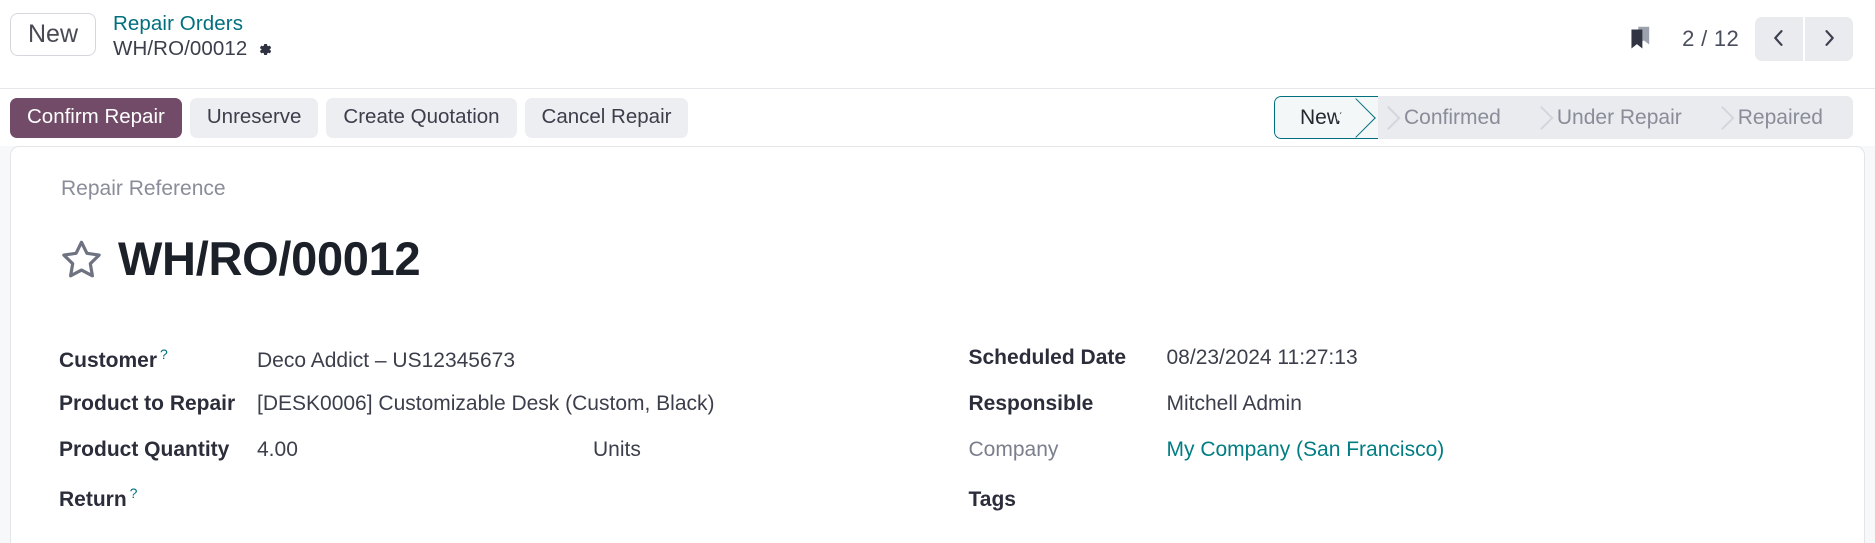 The height and width of the screenshot is (543, 1875). I want to click on product-quantity-value: 4.00, so click(425, 450).